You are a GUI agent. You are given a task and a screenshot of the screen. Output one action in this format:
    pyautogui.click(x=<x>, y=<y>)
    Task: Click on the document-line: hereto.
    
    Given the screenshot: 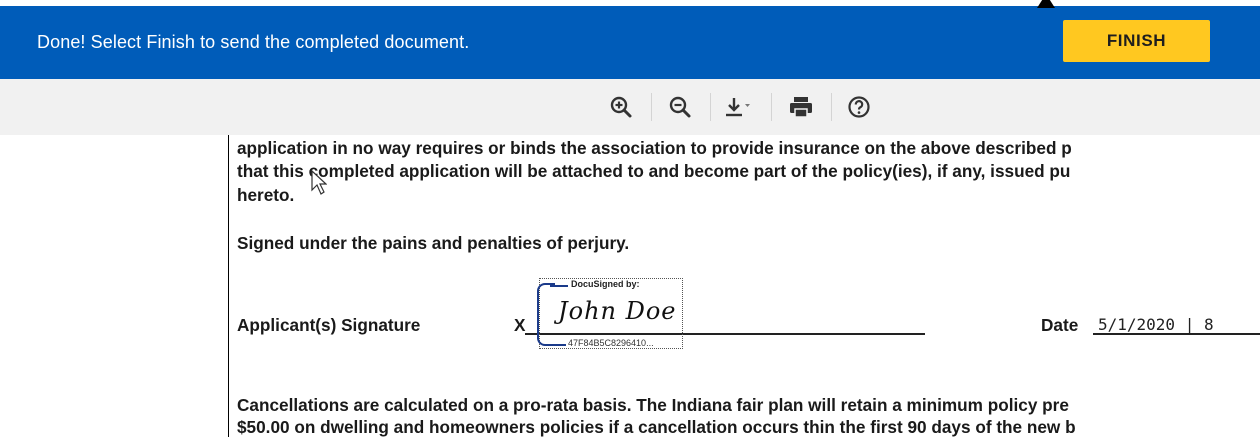 What is the action you would take?
    pyautogui.click(x=266, y=195)
    